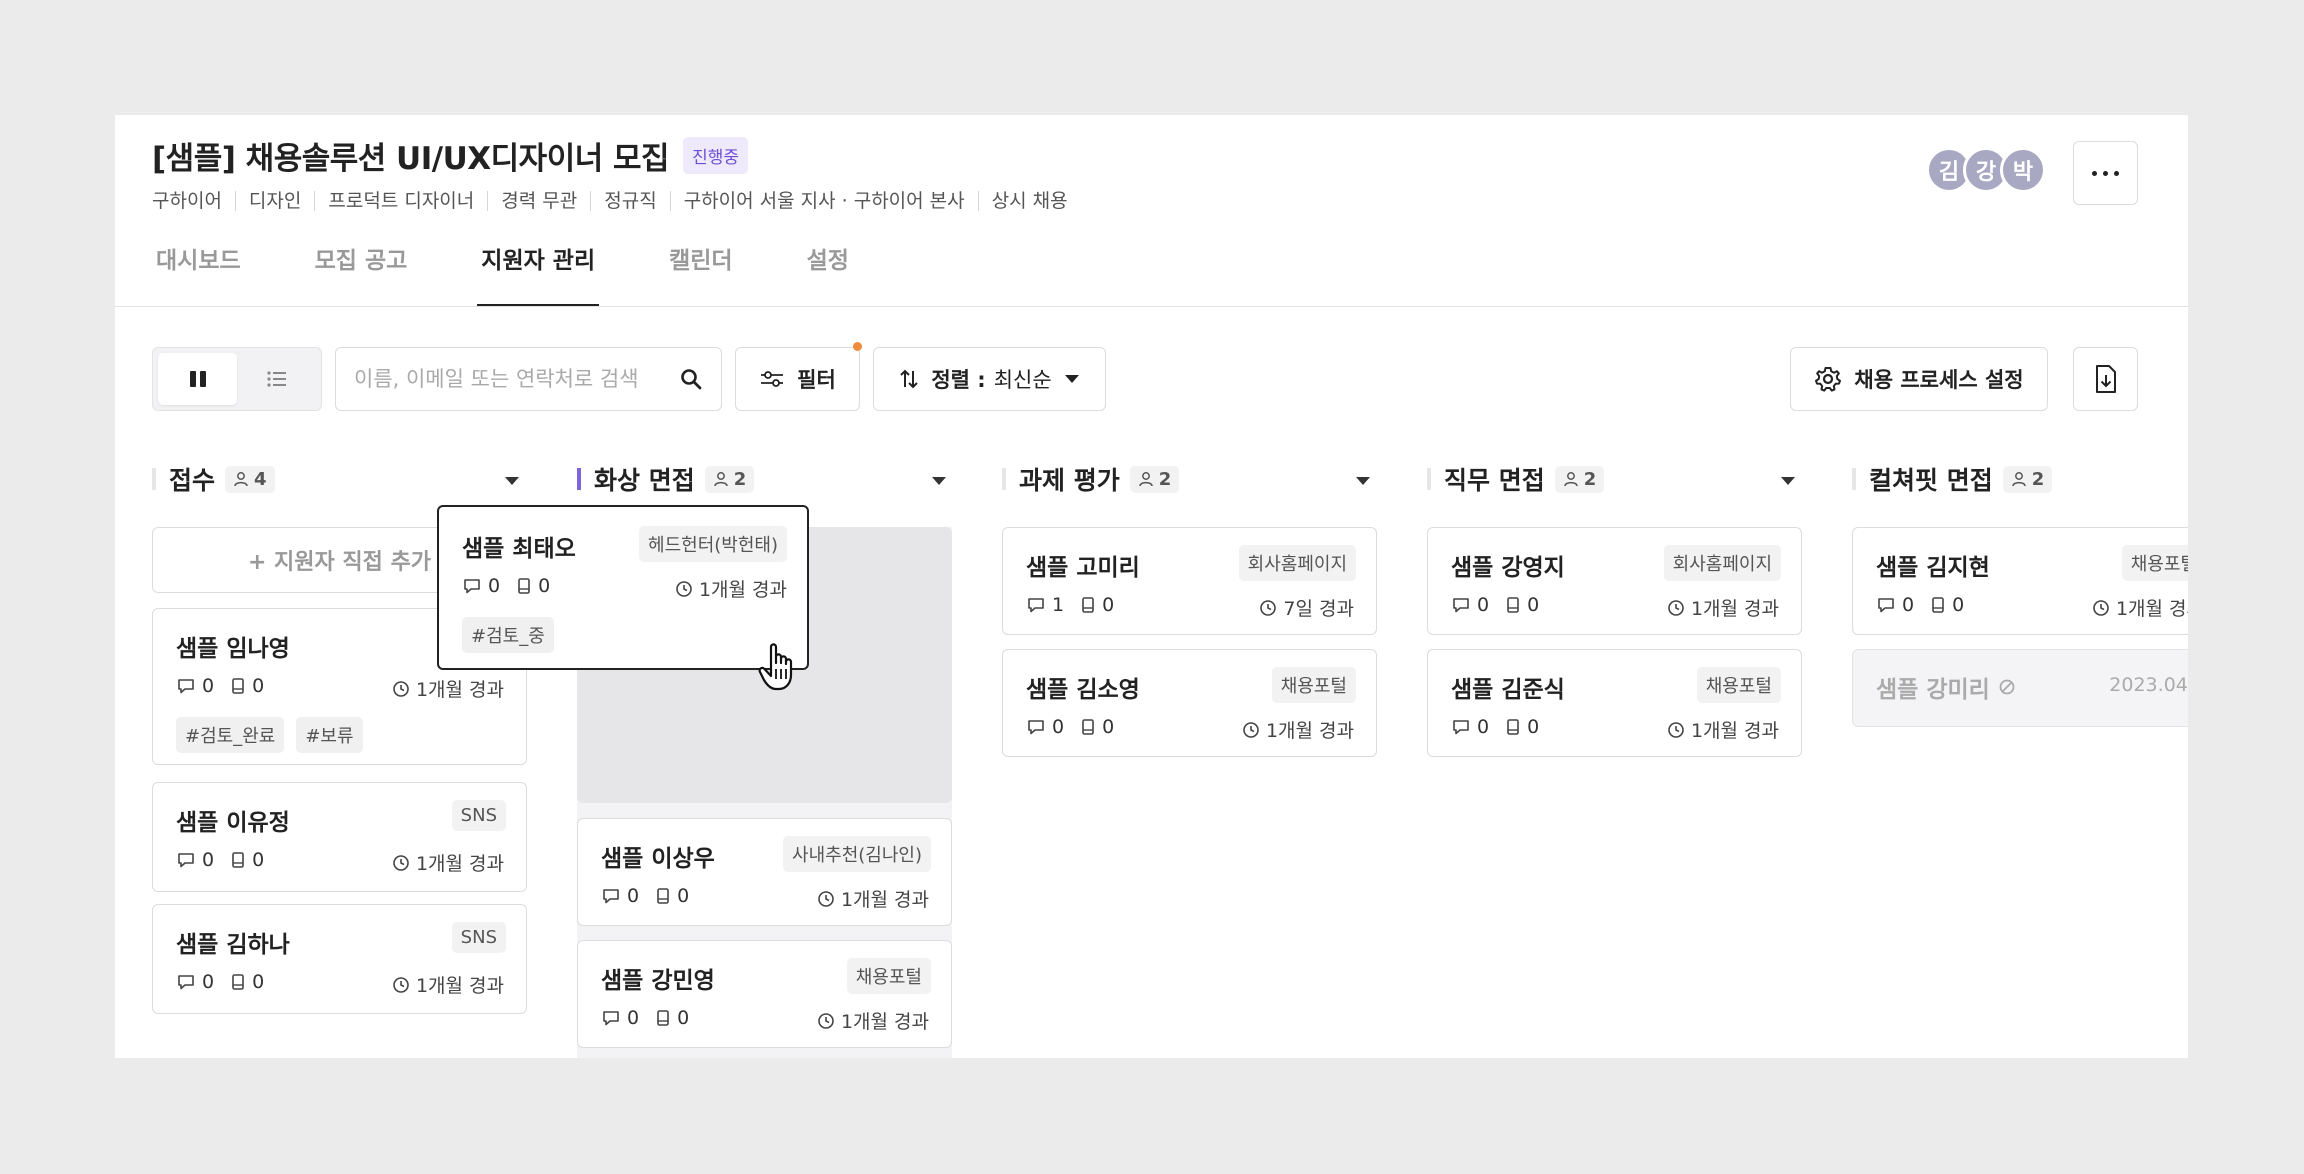 This screenshot has height=1174, width=2304. I want to click on applicant-card: 샘플 고미리 회사홈페이지 1 0 7일 경과, so click(1189, 581).